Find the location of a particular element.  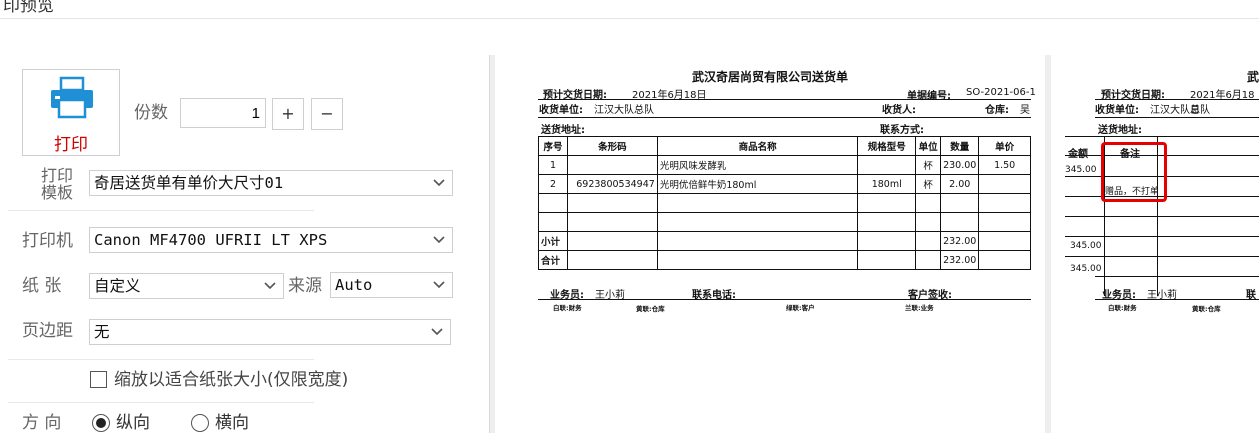

subtotal-amount: 345.00 is located at coordinates (1086, 246).